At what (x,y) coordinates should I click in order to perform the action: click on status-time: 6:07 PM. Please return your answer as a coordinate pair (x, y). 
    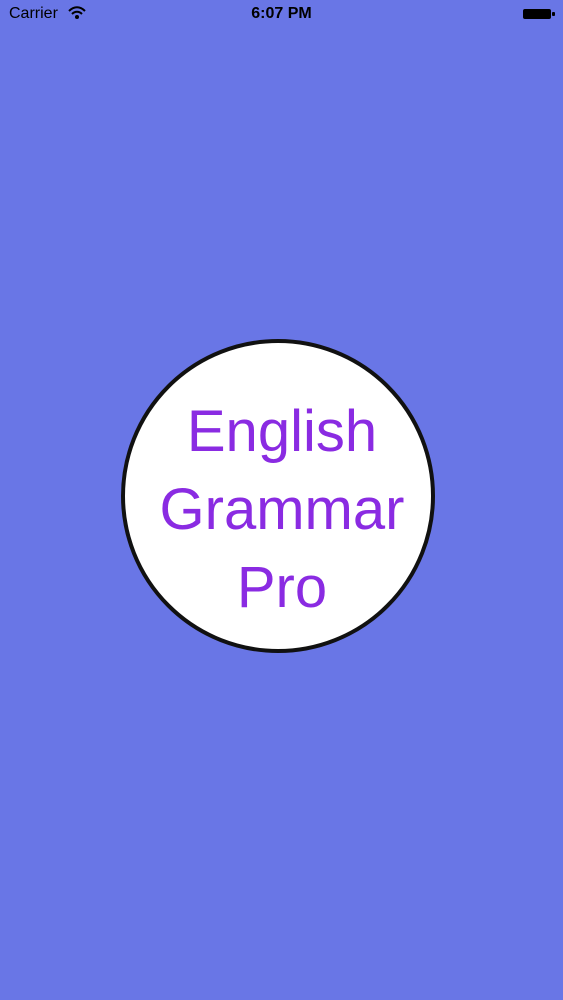
    Looking at the image, I should click on (281, 13).